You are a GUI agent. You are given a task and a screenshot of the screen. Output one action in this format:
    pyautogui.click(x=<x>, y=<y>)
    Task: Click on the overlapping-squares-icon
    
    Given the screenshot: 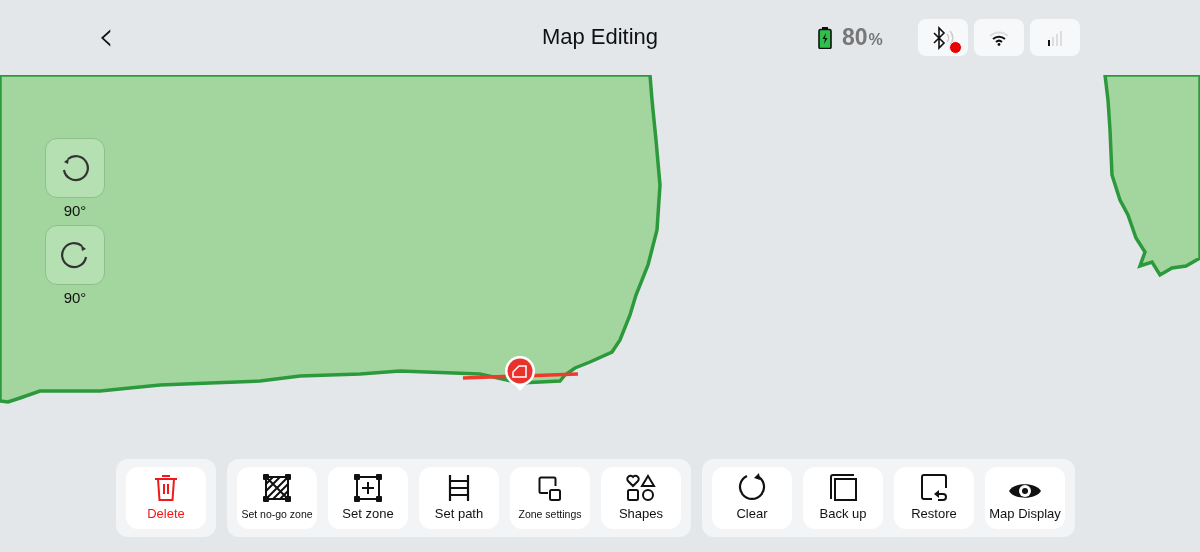 What is the action you would take?
    pyautogui.click(x=550, y=489)
    